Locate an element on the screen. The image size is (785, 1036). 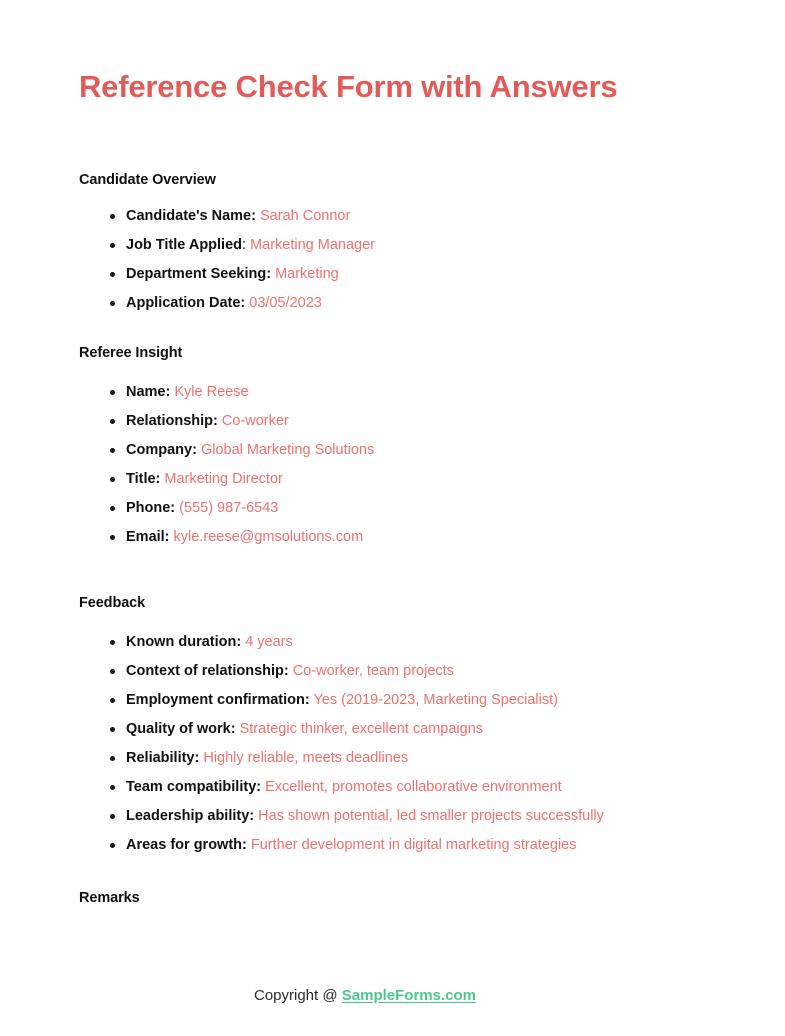
list-item: Title: Marketing Director is located at coordinates (399, 479).